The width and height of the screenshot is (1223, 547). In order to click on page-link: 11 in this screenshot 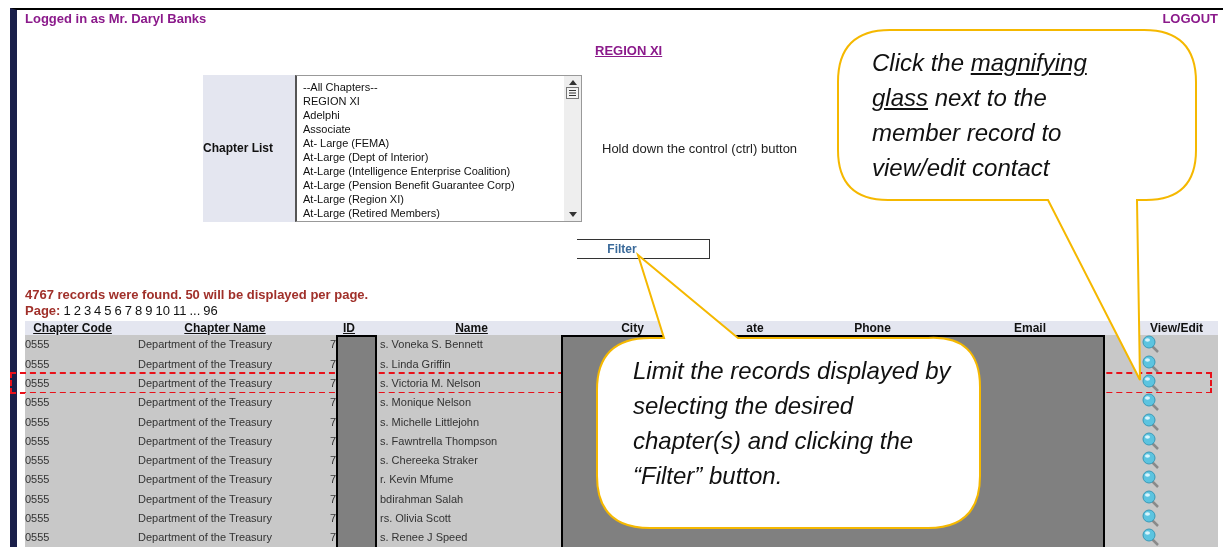, I will do `click(180, 310)`.